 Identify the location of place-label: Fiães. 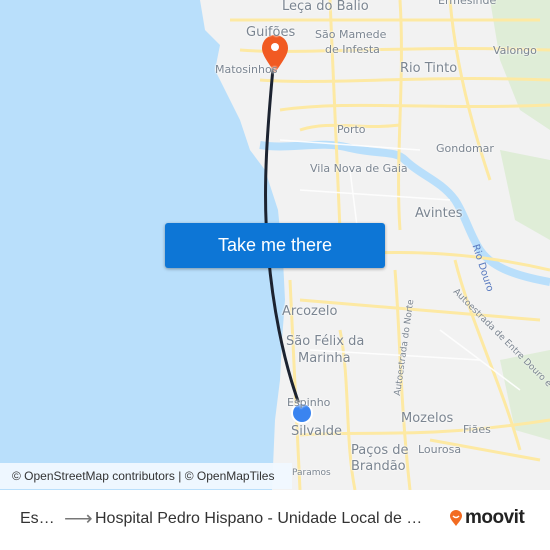
(477, 429).